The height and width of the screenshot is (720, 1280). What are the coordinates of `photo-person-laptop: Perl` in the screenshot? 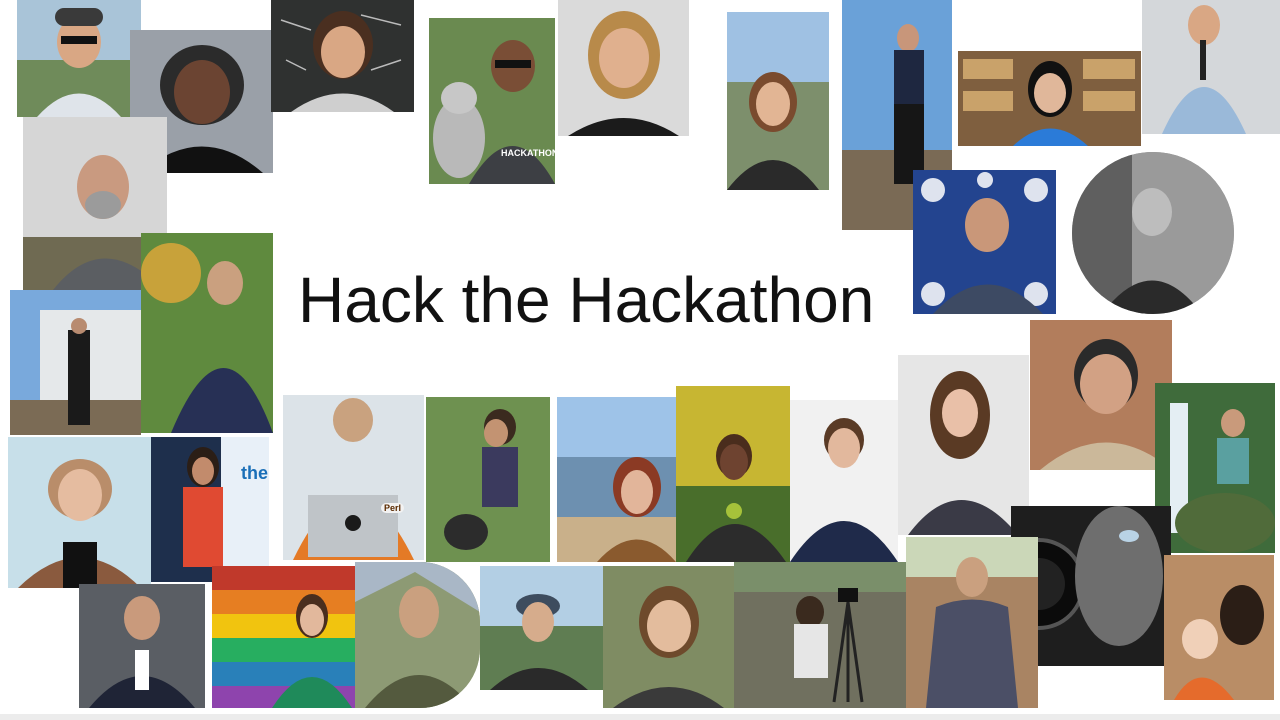 It's located at (353, 477).